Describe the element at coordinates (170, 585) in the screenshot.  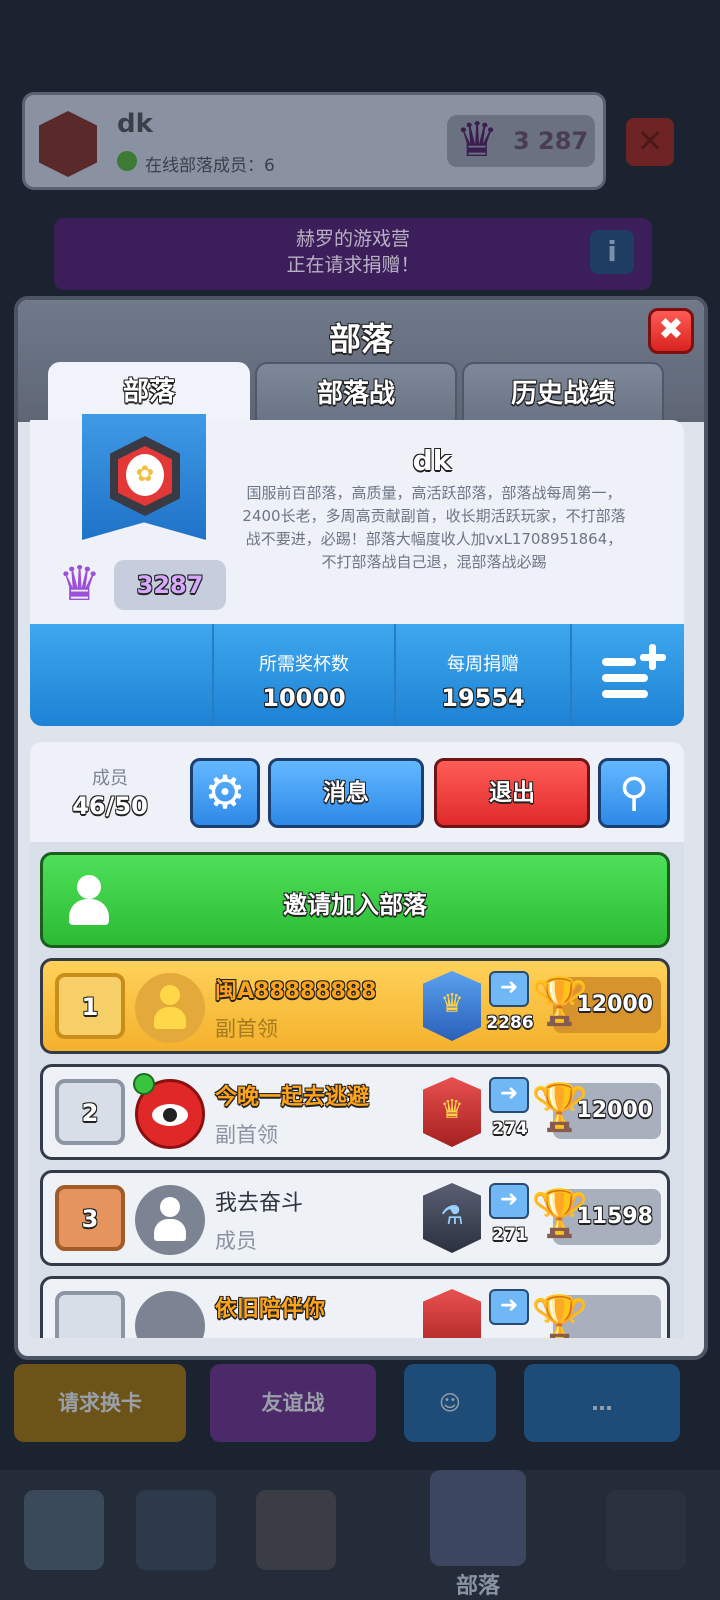
I see `clan-trophy-count: 3287` at that location.